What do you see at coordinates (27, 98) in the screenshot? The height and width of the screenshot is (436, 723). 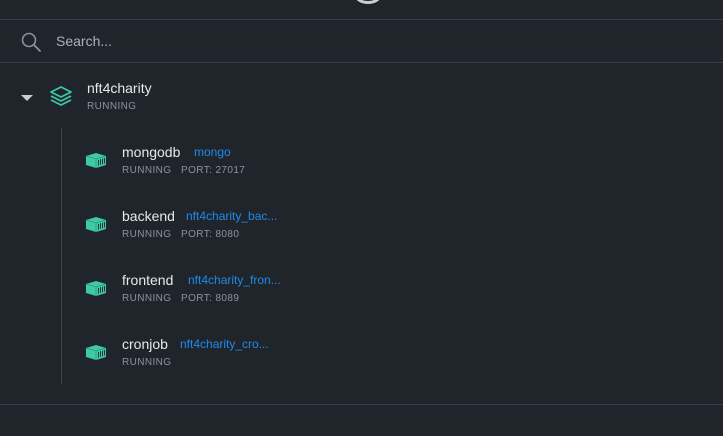 I see `caret-down-icon` at bounding box center [27, 98].